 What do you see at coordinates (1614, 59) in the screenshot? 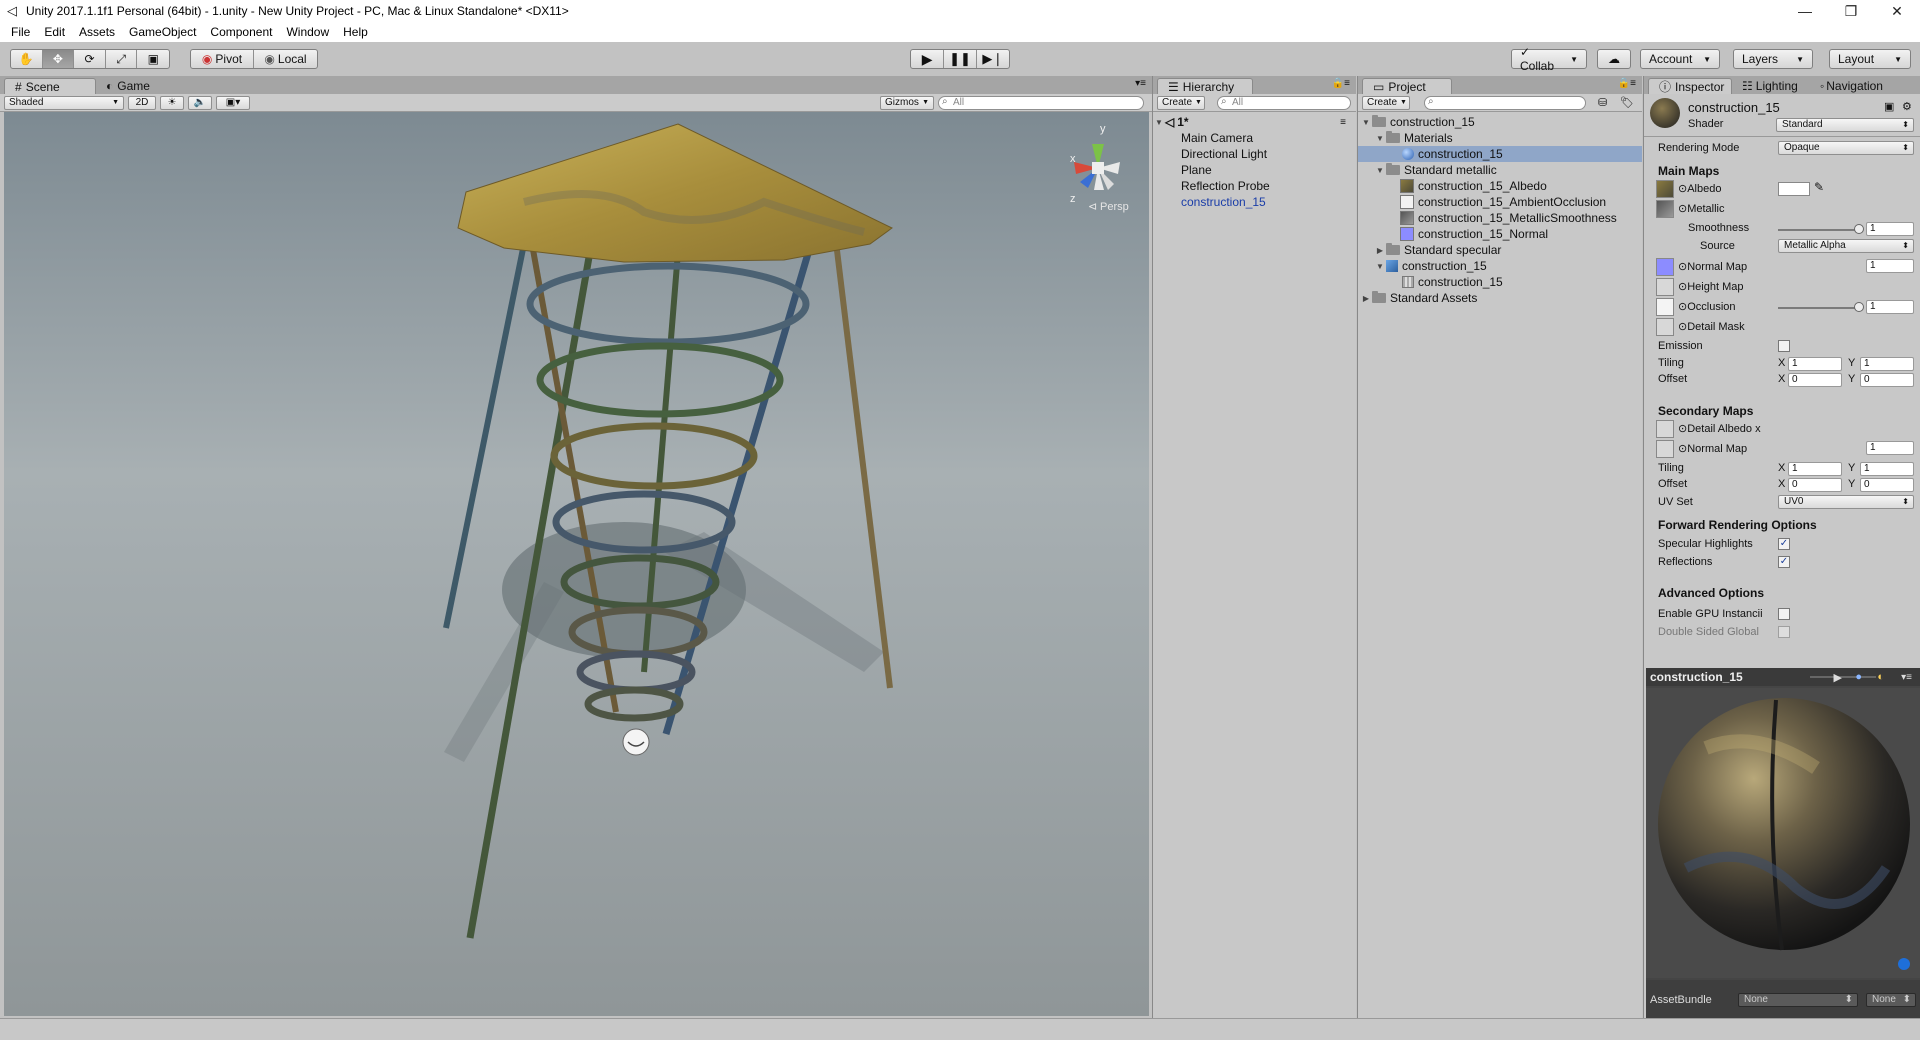
I see `cloud-button: ☁` at bounding box center [1614, 59].